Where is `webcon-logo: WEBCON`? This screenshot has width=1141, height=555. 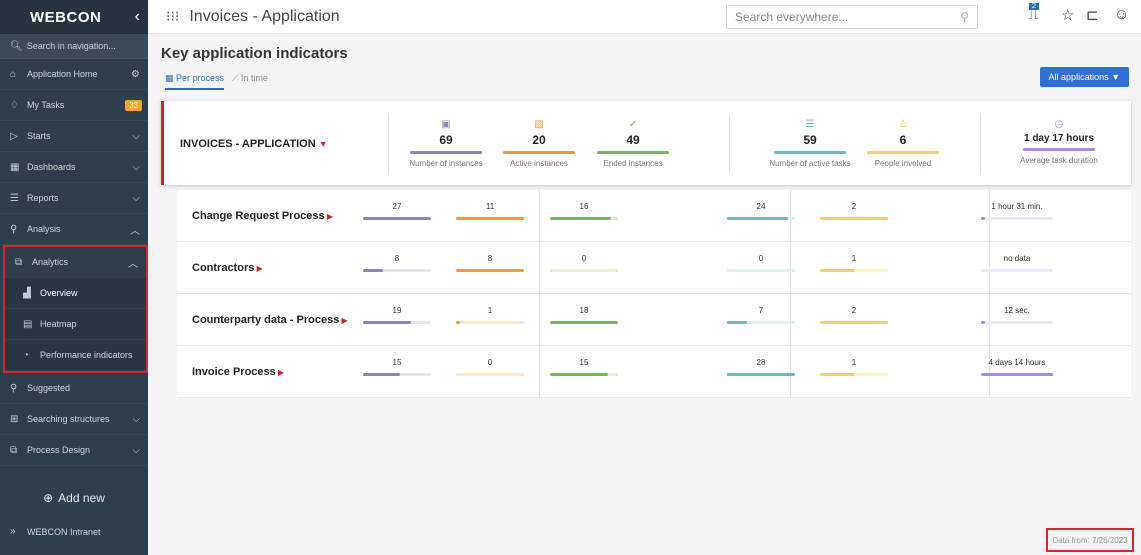 webcon-logo: WEBCON is located at coordinates (66, 17).